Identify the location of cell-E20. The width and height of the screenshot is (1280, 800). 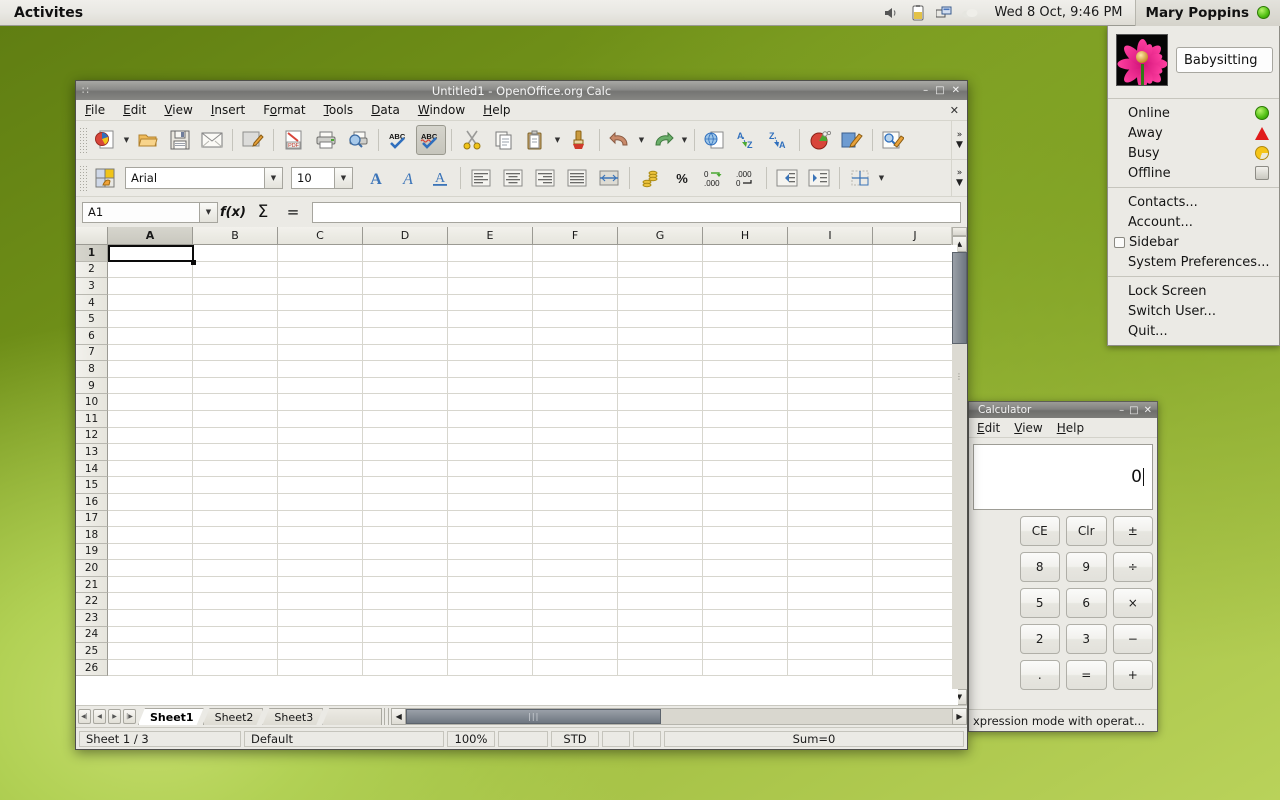
(490, 568).